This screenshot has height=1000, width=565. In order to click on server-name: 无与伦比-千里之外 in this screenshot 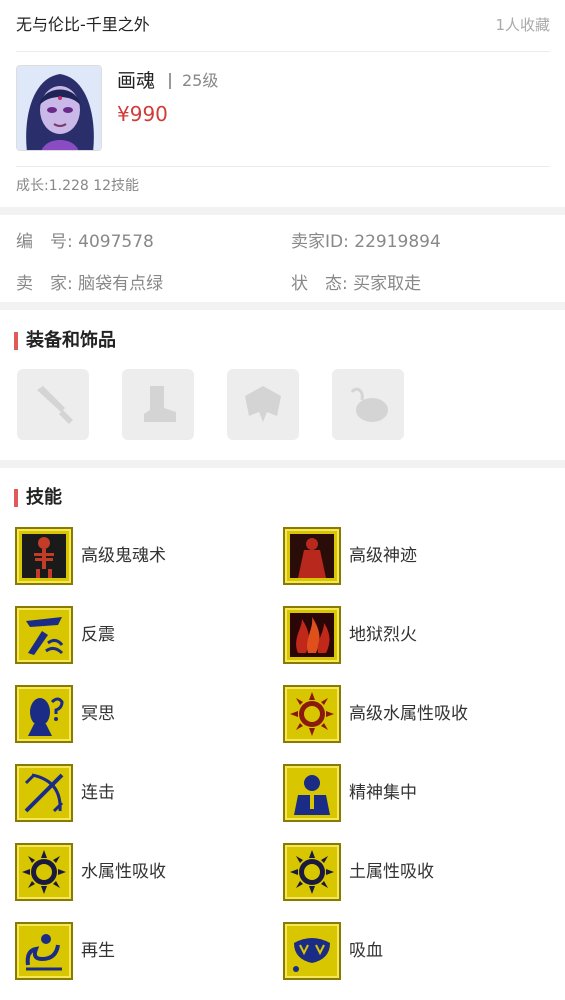, I will do `click(83, 24)`.